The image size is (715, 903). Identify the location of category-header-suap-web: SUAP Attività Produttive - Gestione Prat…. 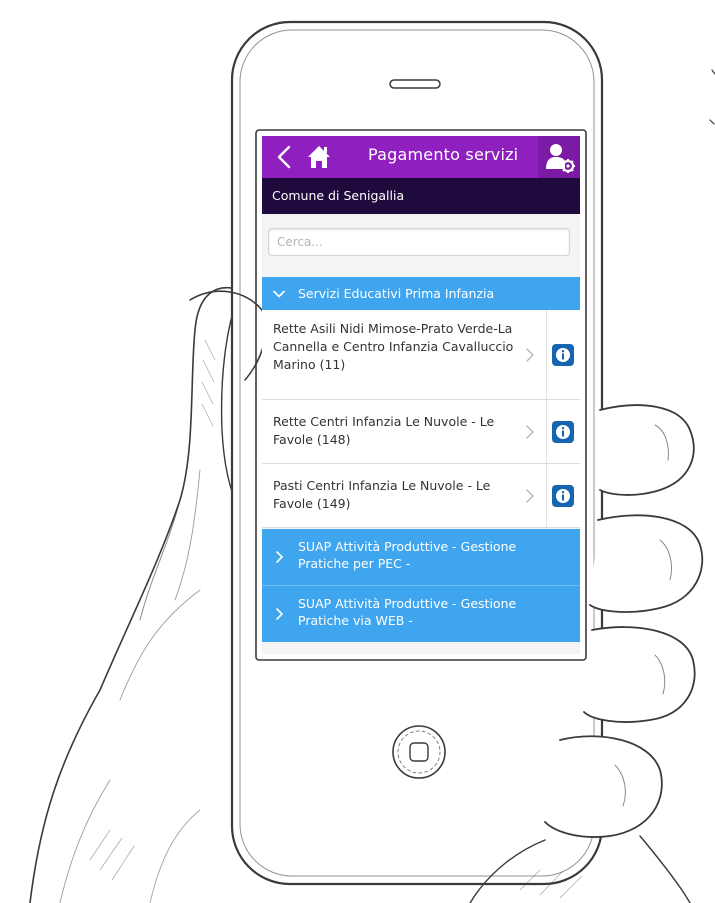
(421, 614).